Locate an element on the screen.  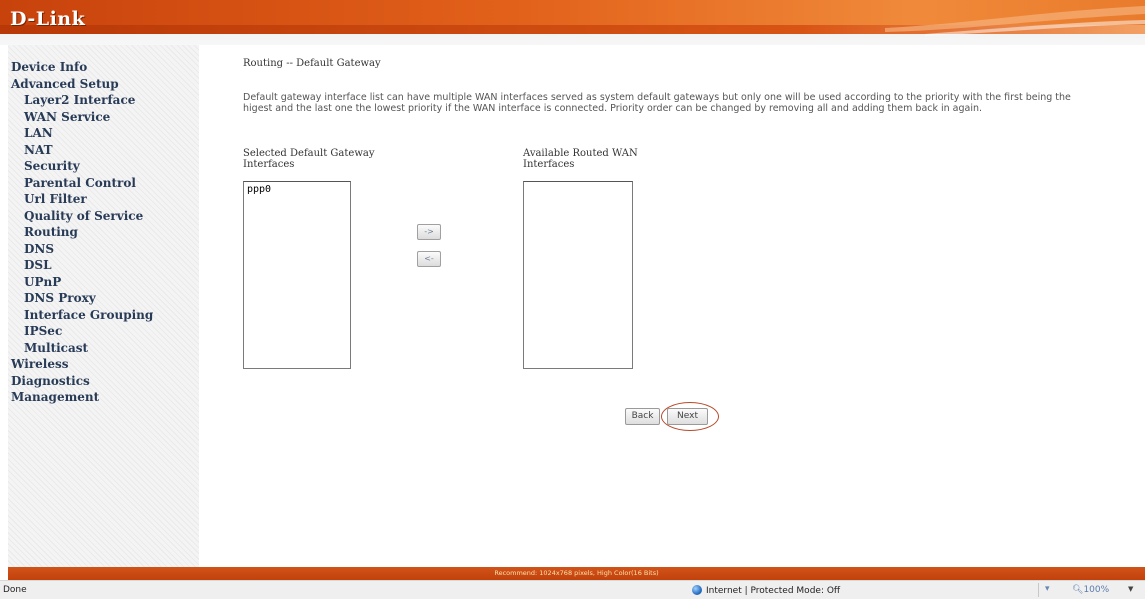
sidebar-item-wan-service: WAN Service is located at coordinates (82, 117).